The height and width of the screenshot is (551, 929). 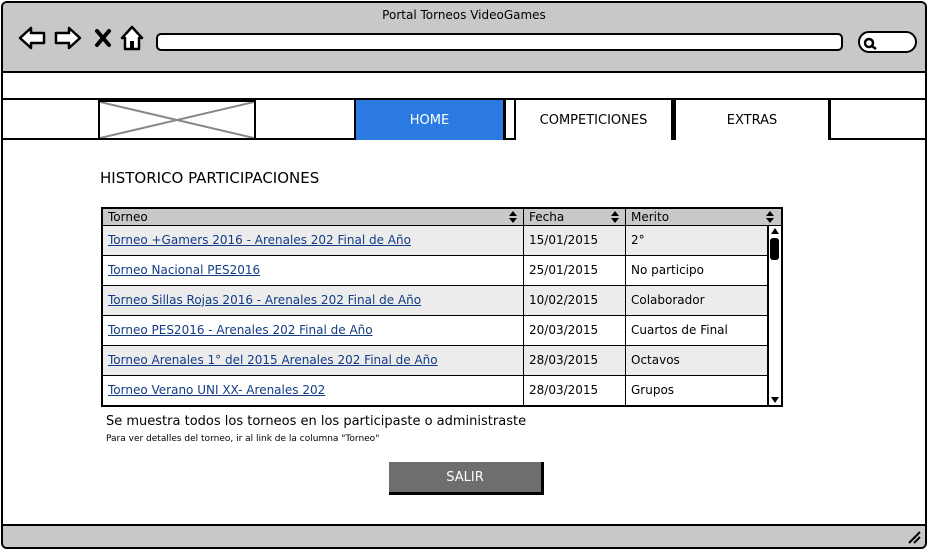 I want to click on page-title: HISTORICO PARTICIPACIONES, so click(x=210, y=178).